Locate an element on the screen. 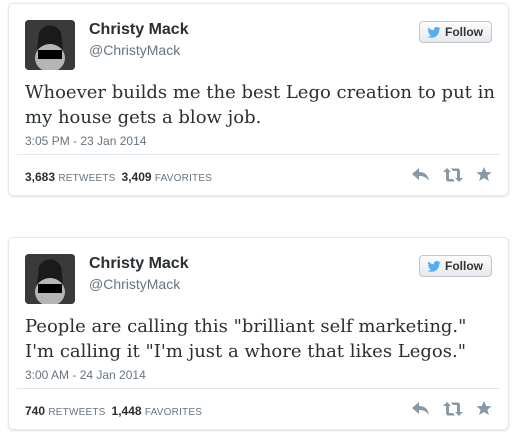 This screenshot has height=445, width=528. favorite-count: 3,409 FAVORITES is located at coordinates (167, 177).